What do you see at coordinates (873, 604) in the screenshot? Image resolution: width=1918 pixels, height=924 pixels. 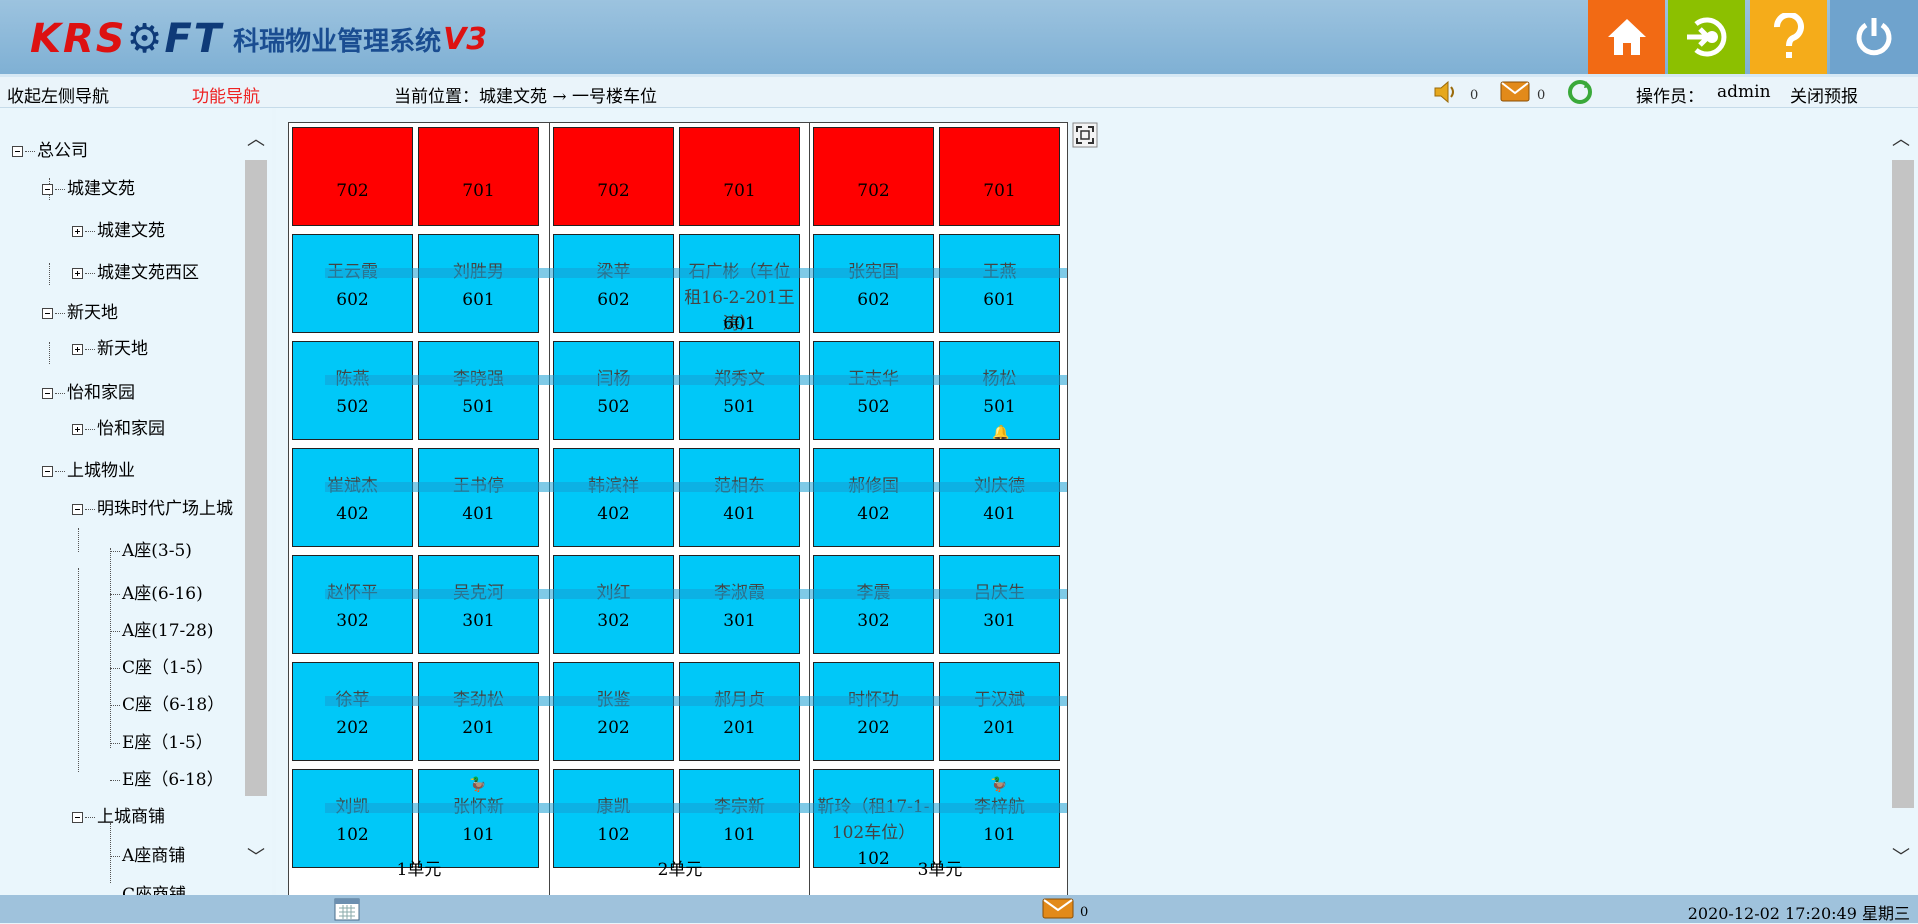 I see `parking-cell: 李震 302` at bounding box center [873, 604].